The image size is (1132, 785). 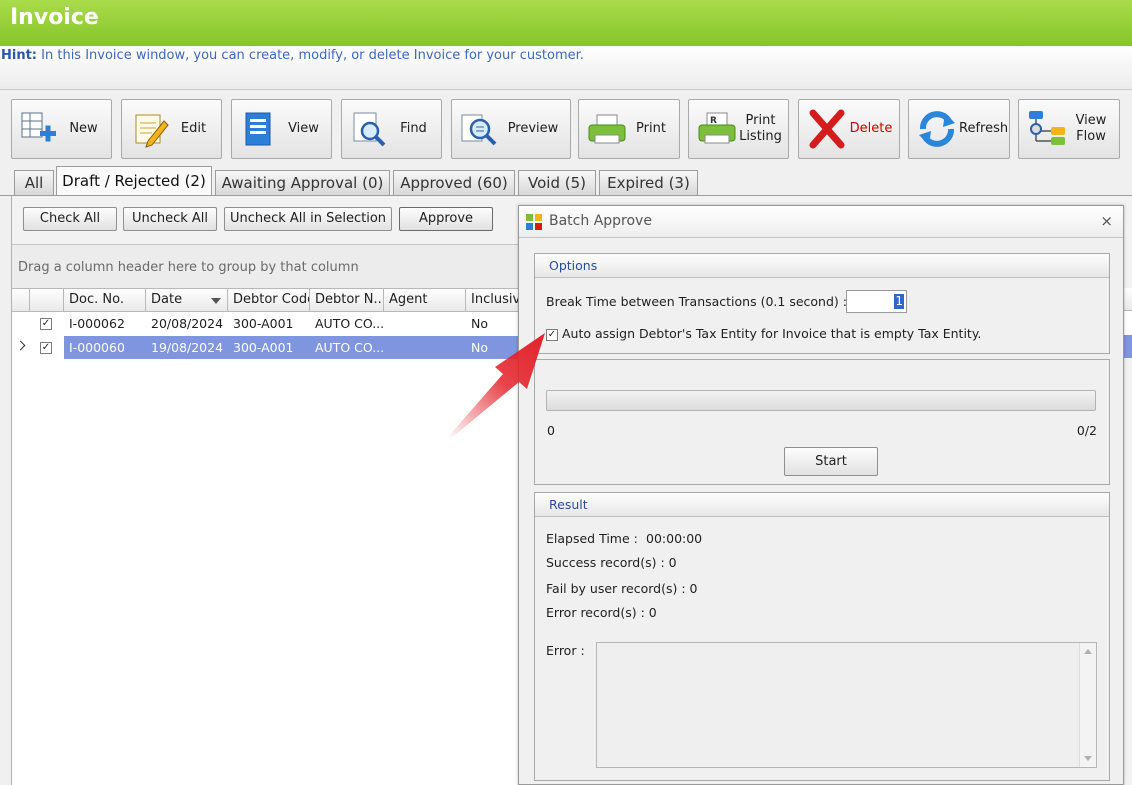 I want to click on view-flow-label: View Flow, so click(x=1094, y=129).